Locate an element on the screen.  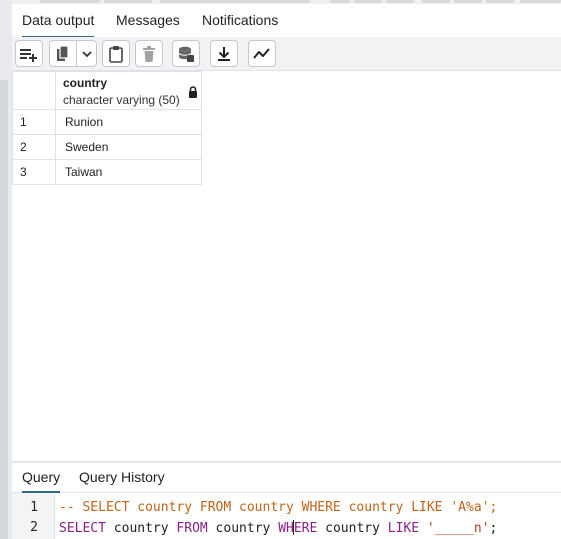
table-cell: Runion is located at coordinates (129, 122).